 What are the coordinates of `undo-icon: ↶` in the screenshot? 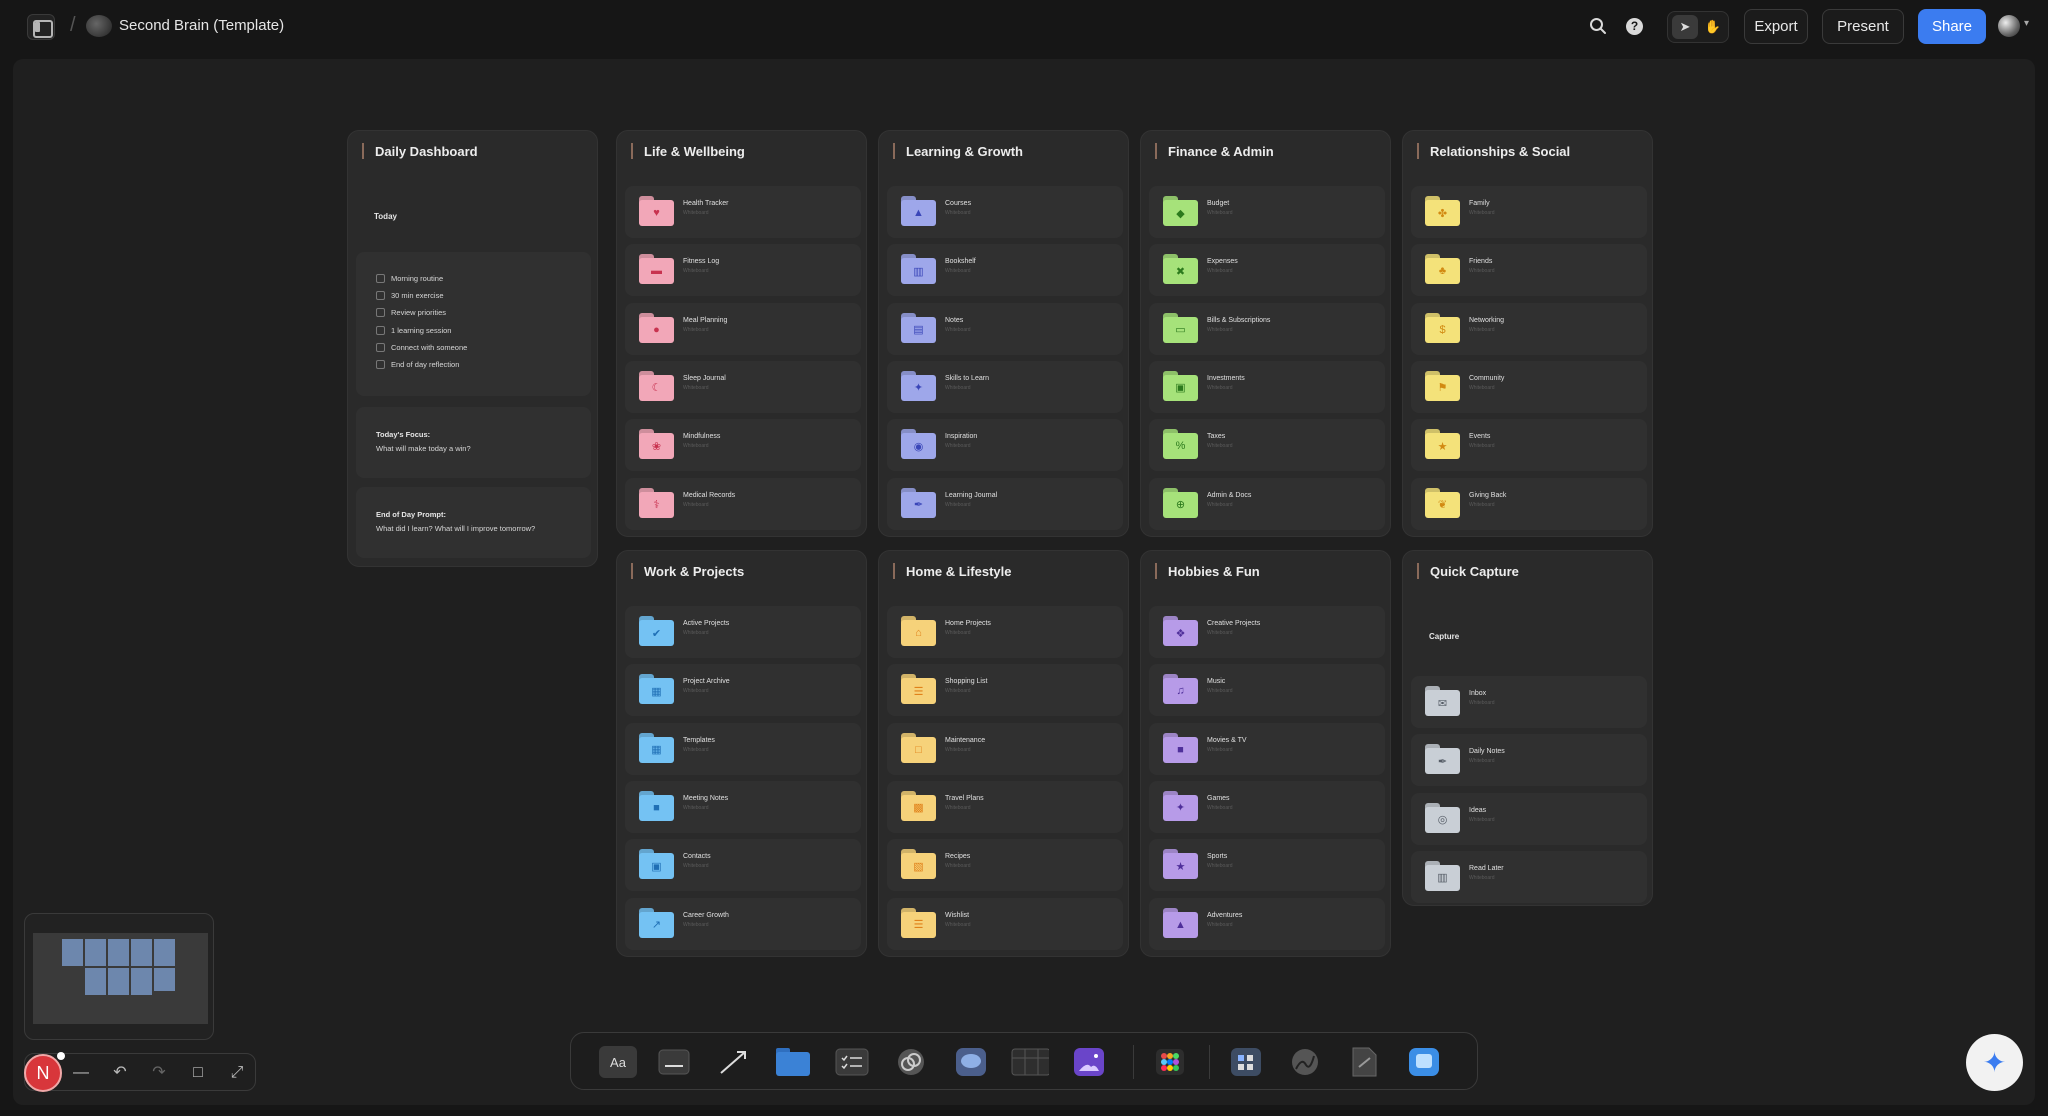 It's located at (120, 1073).